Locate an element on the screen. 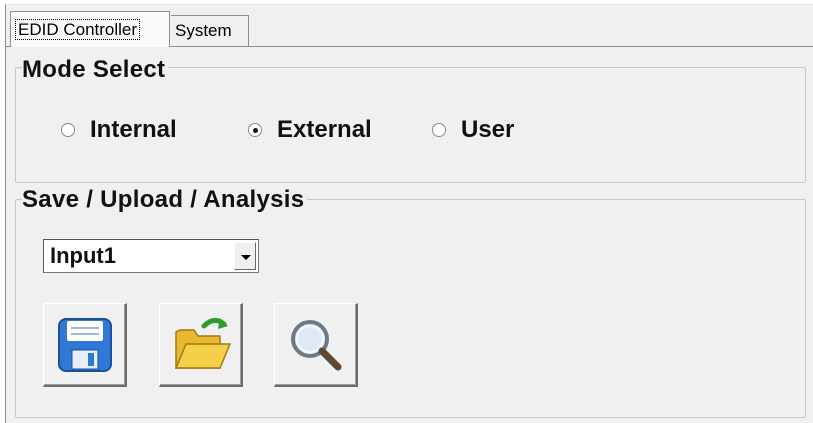 This screenshot has width=813, height=423. radio-user-circle is located at coordinates (439, 130).